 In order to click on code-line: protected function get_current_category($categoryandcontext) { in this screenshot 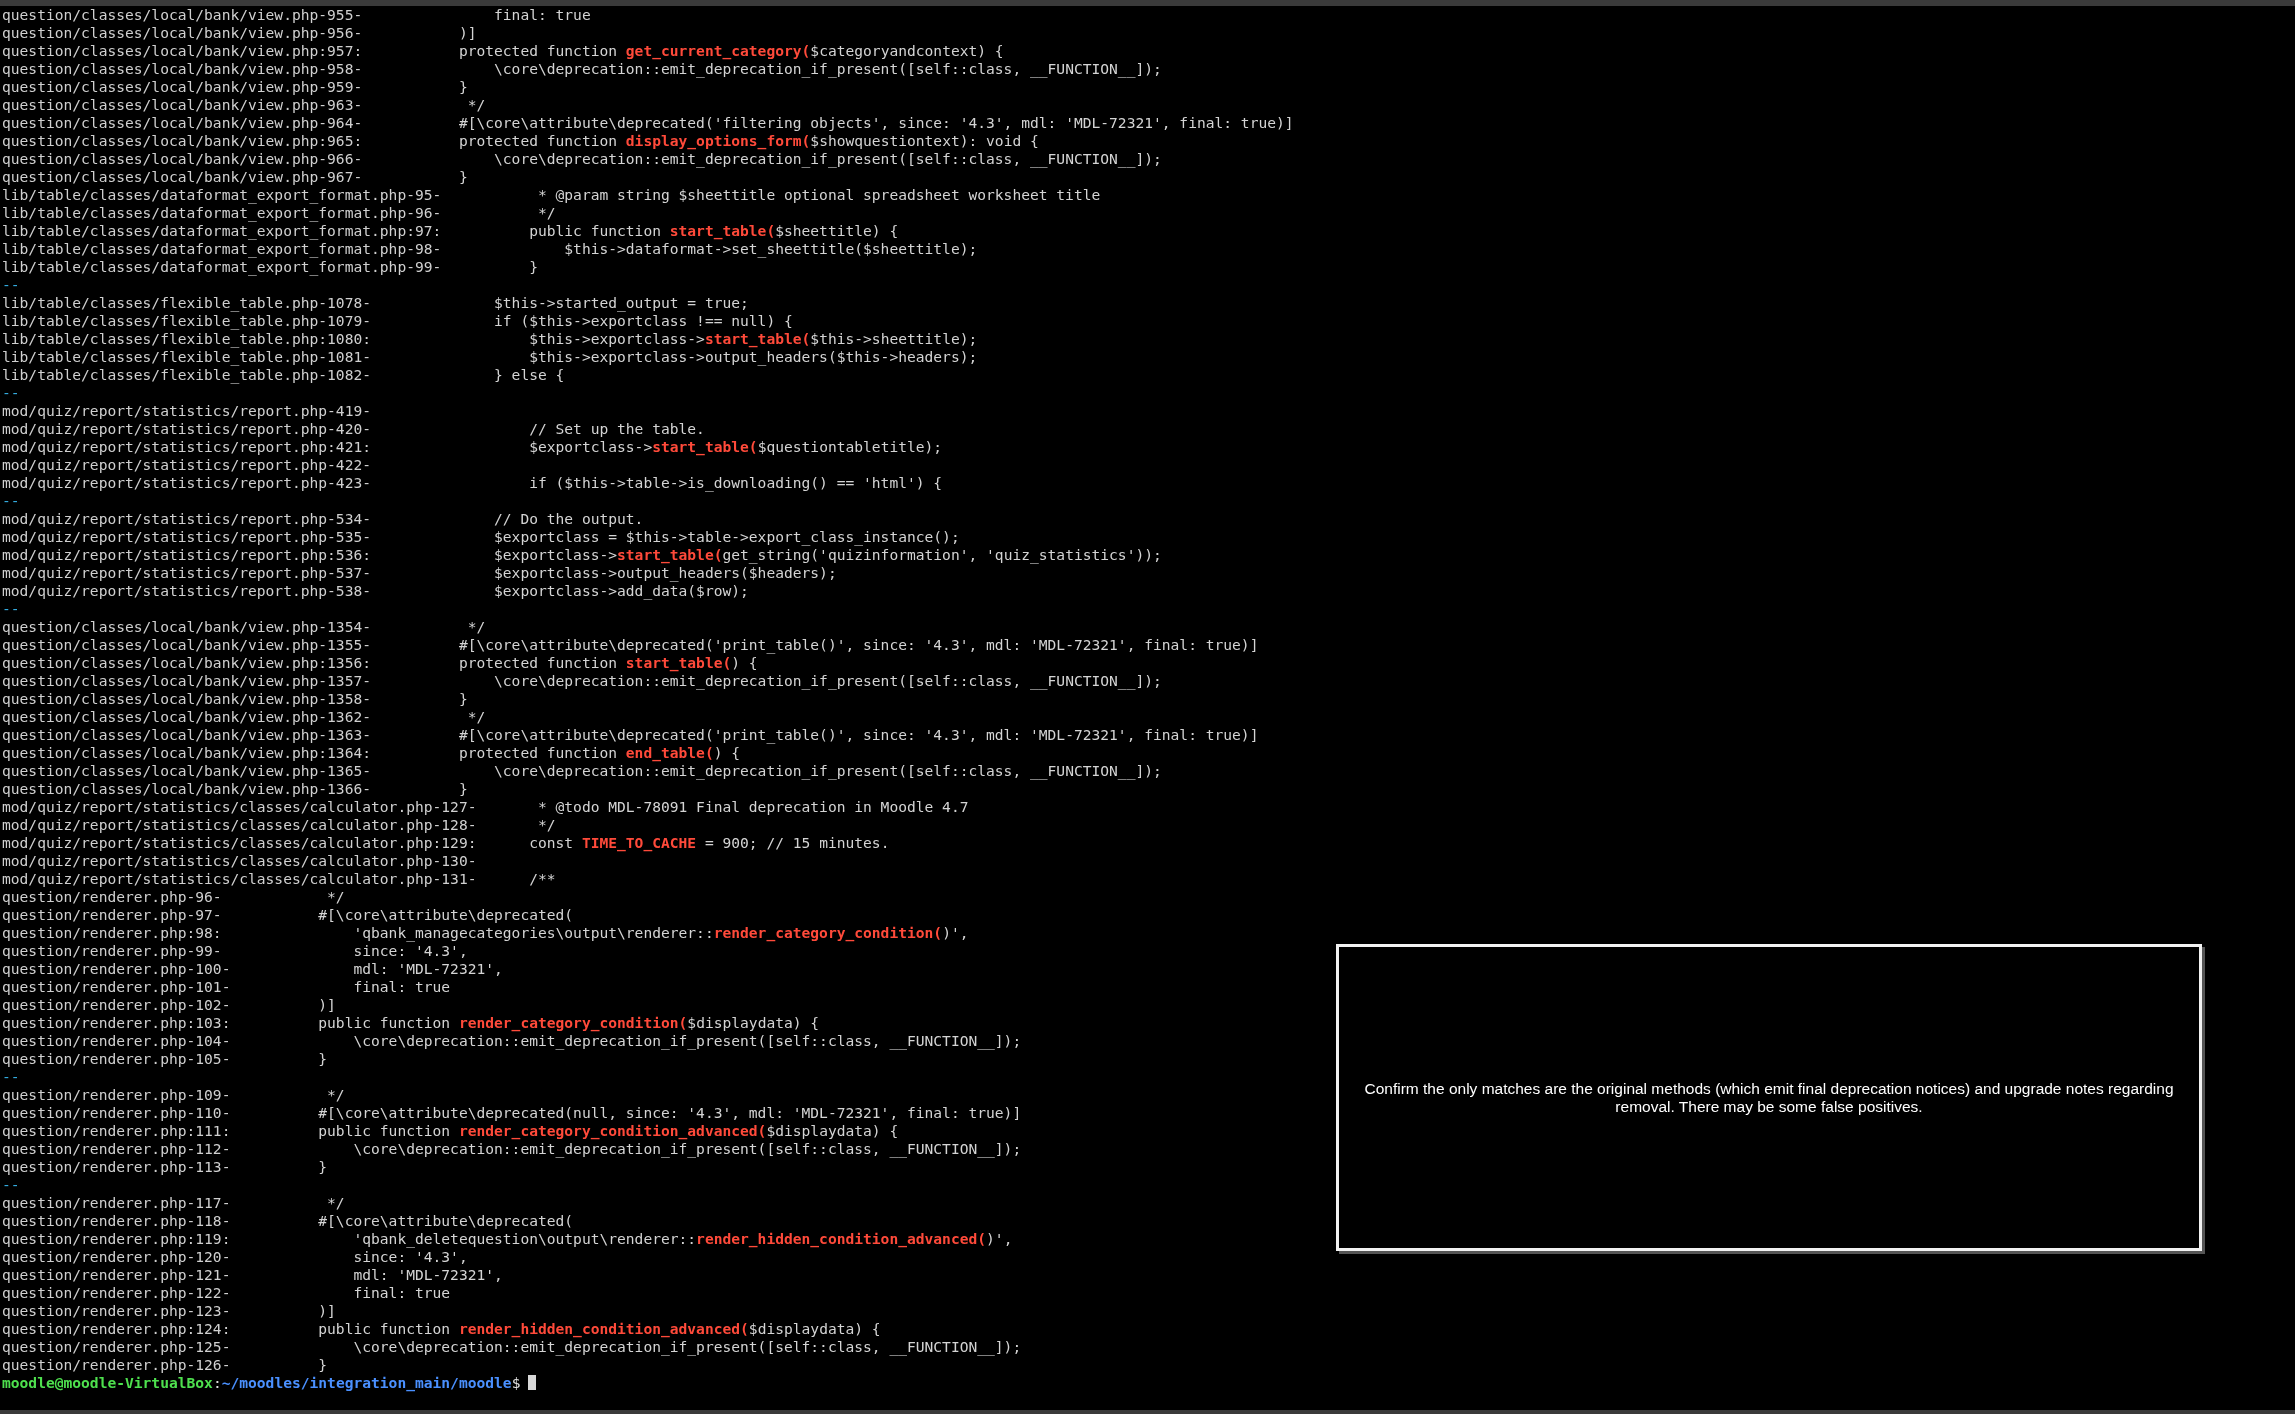, I will do `click(730, 50)`.